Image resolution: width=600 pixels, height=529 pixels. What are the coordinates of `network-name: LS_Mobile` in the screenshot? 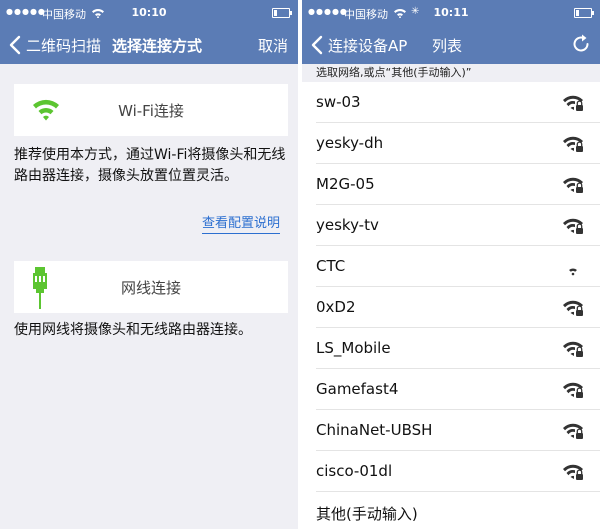 It's located at (353, 348).